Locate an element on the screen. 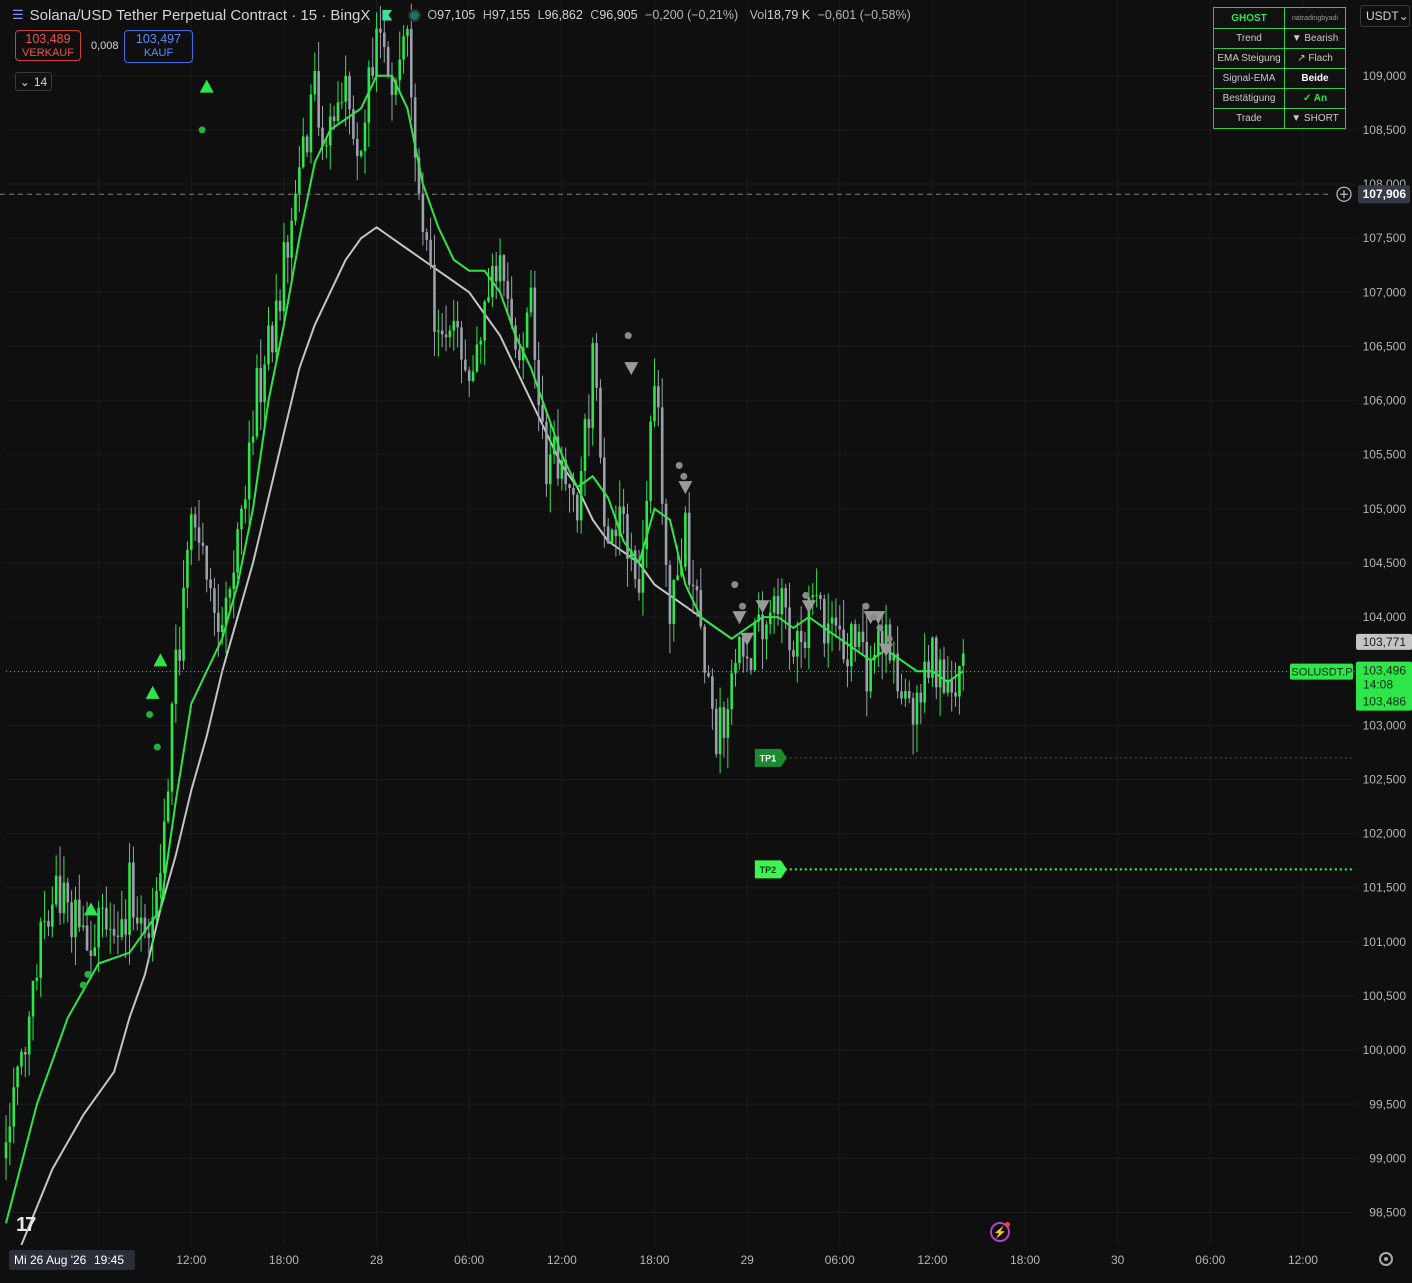  sell-price: 103,489 is located at coordinates (48, 39).